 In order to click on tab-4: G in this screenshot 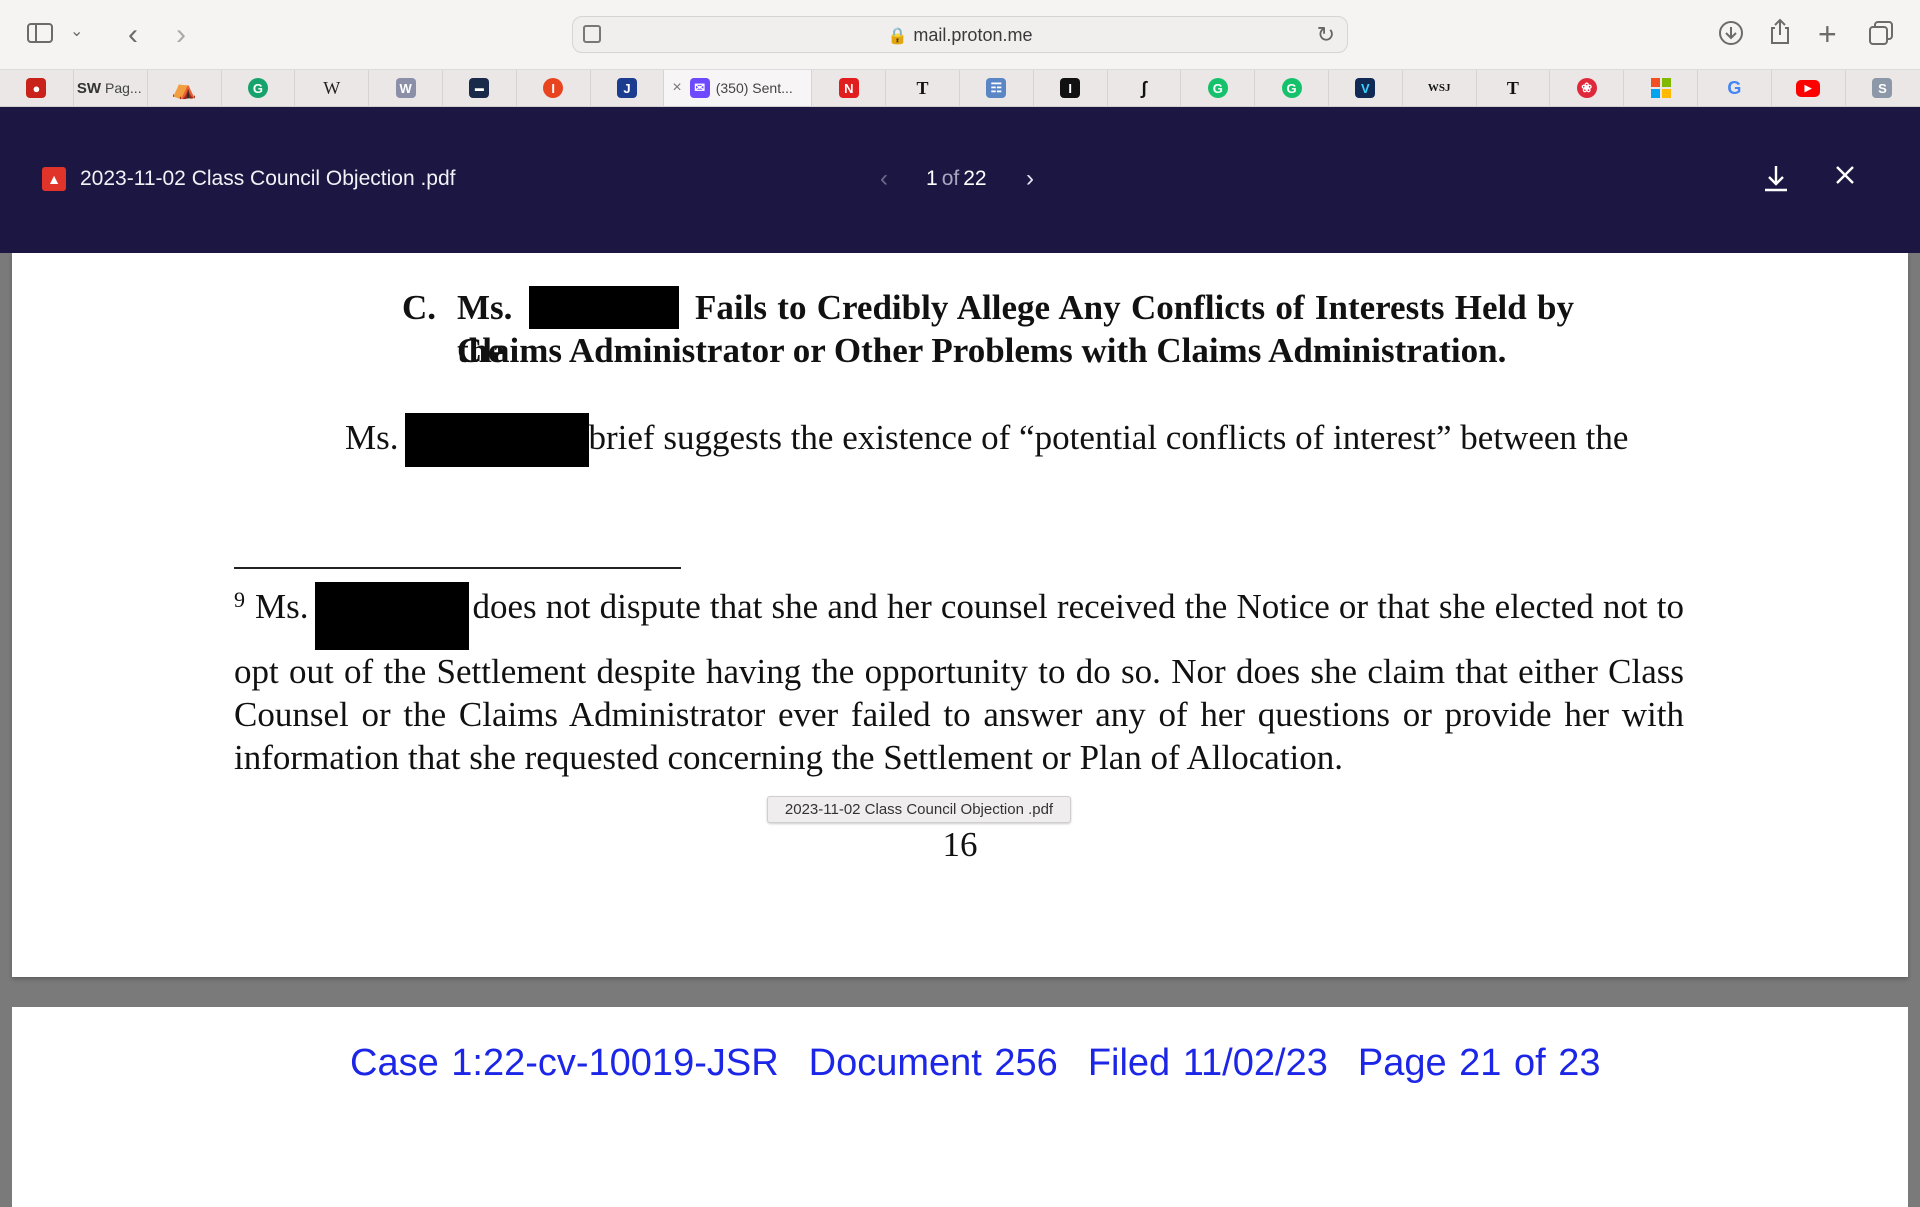, I will do `click(259, 88)`.